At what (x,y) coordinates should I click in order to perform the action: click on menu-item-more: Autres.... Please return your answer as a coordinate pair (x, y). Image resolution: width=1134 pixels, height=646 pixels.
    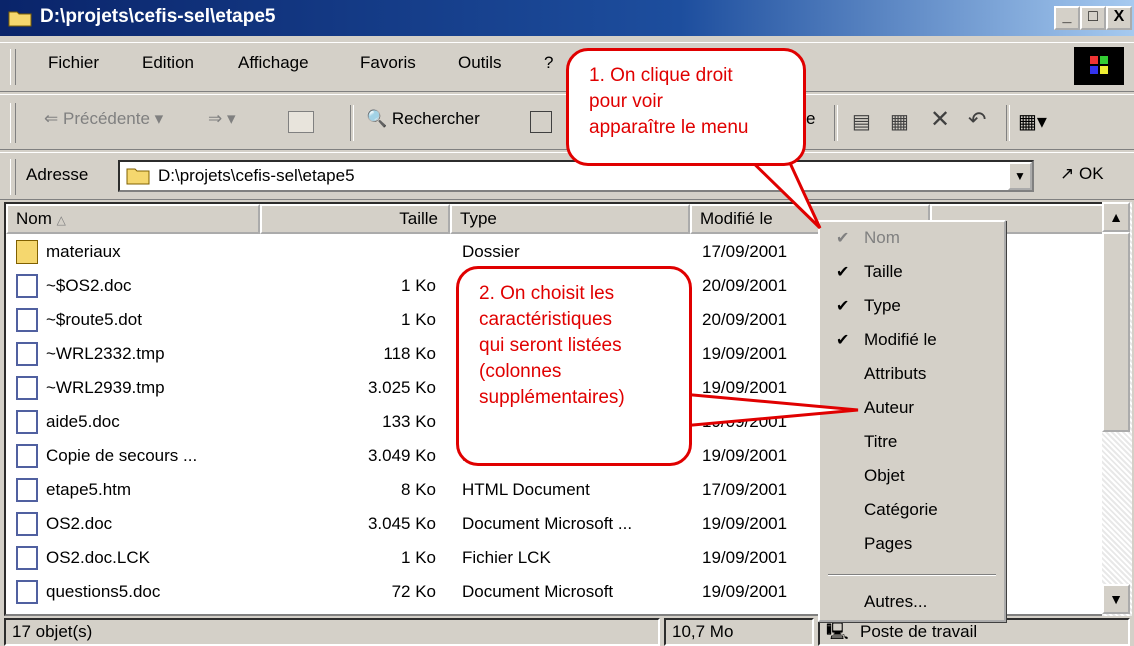
    Looking at the image, I should click on (895, 602).